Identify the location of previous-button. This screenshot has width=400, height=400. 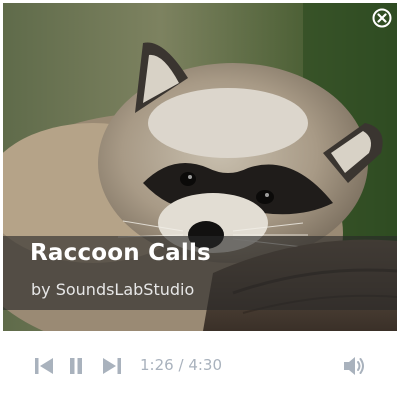
(44, 366).